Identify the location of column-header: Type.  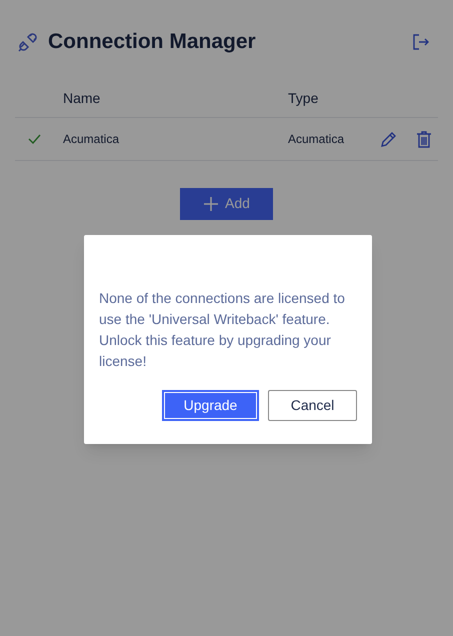
(303, 98).